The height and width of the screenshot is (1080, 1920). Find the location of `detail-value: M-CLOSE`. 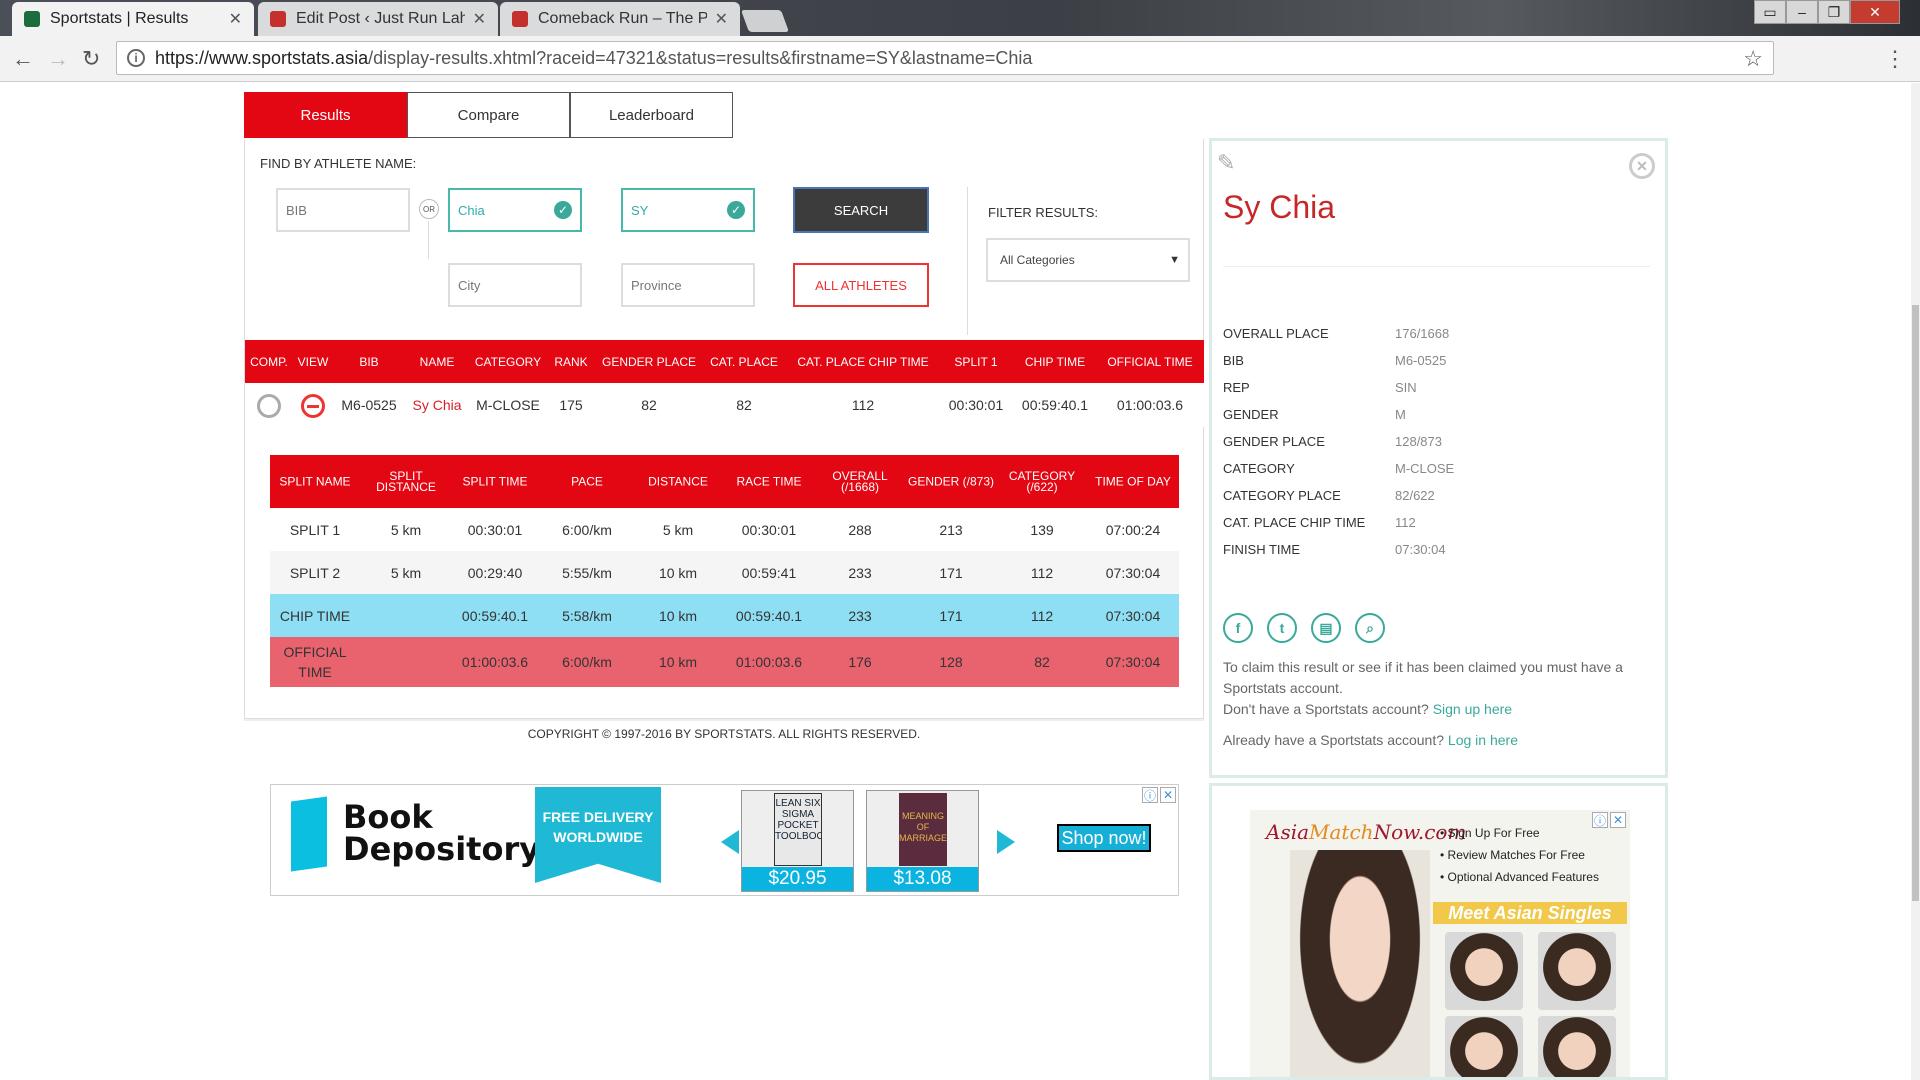

detail-value: M-CLOSE is located at coordinates (1425, 468).